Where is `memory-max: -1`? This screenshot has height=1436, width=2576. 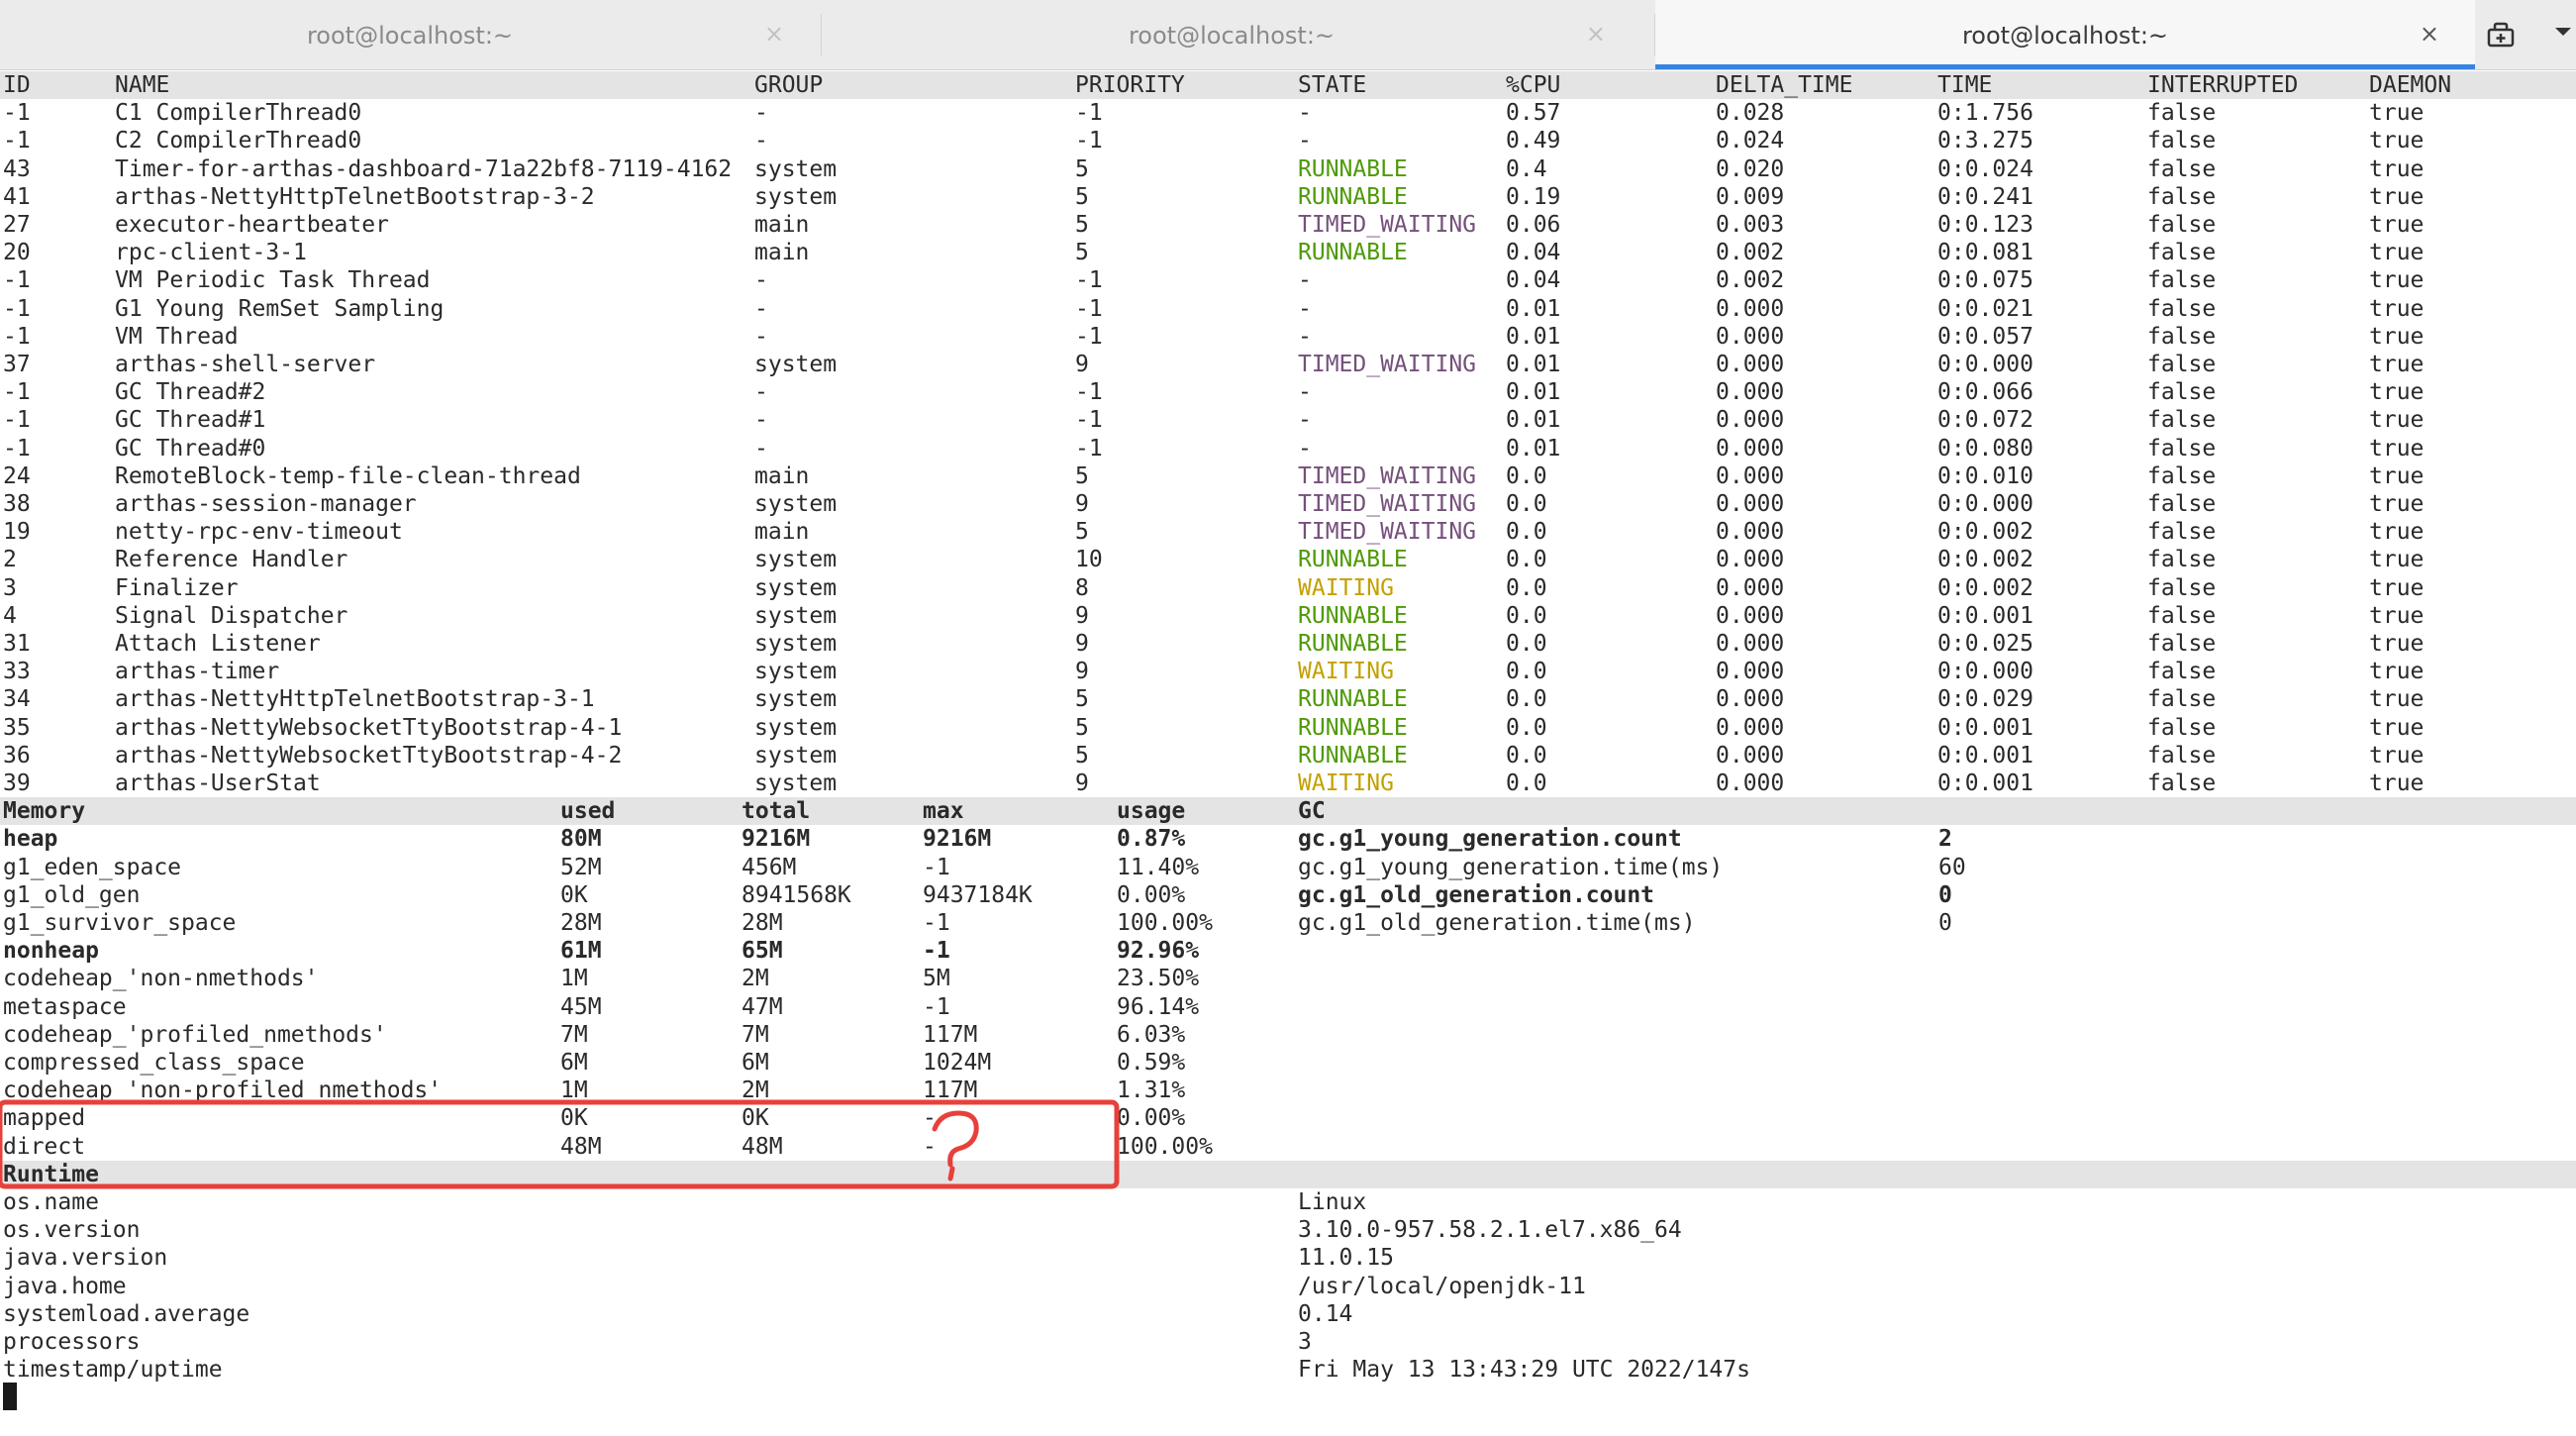
memory-max: -1 is located at coordinates (937, 1007).